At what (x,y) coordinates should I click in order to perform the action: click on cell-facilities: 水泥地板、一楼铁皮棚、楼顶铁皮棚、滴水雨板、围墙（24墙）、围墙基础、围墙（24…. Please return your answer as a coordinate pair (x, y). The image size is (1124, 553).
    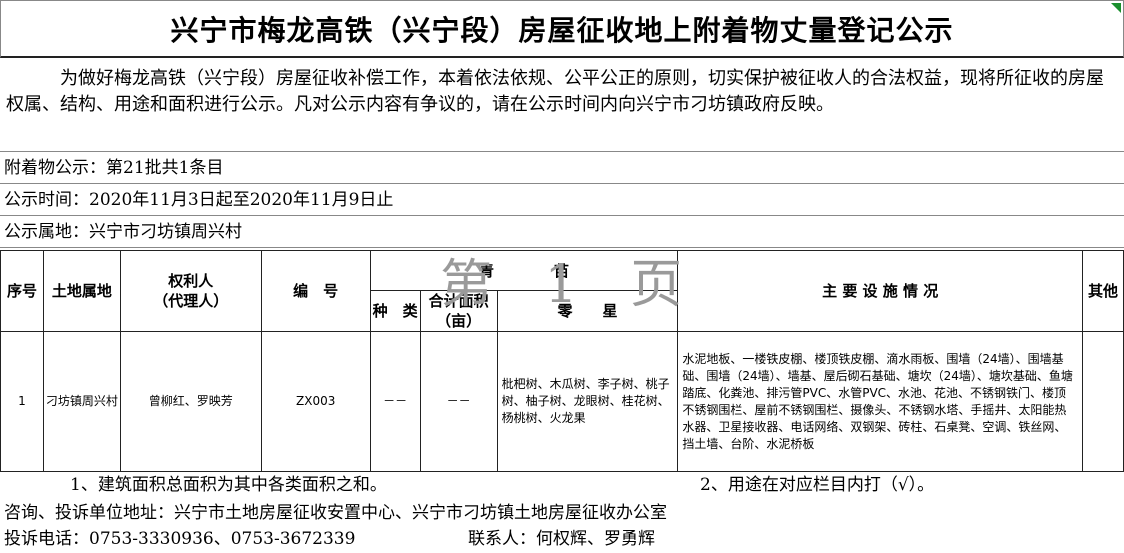
    Looking at the image, I should click on (880, 401).